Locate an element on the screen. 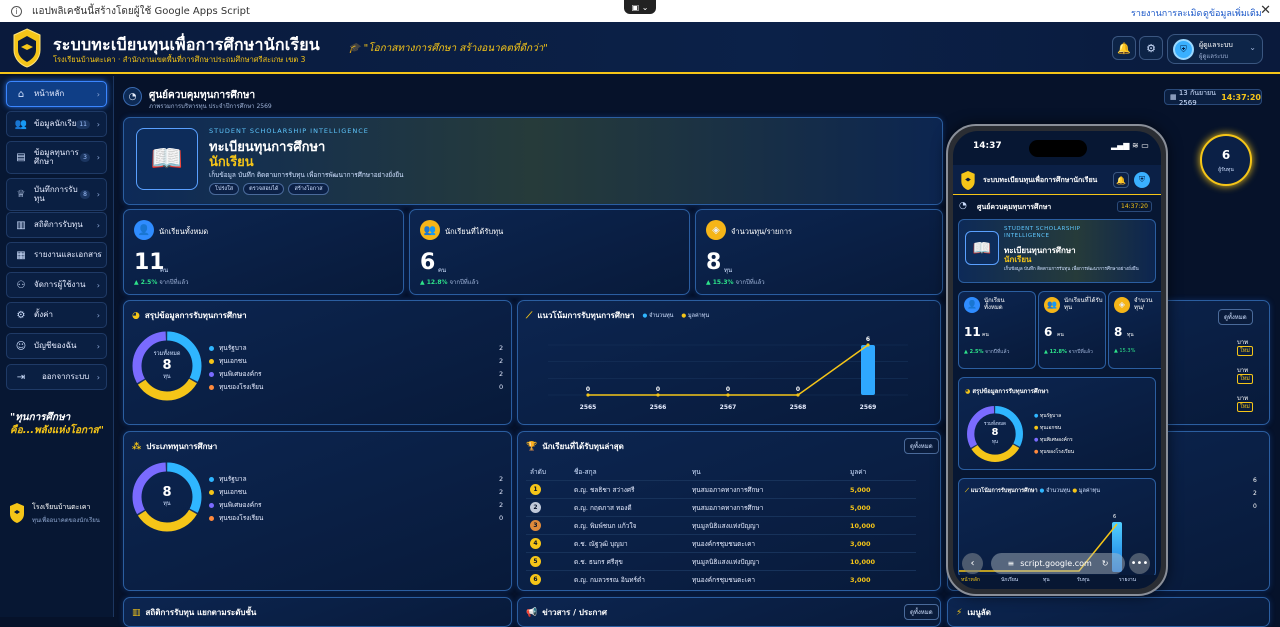  x-tick-label: 2566 is located at coordinates (658, 407).